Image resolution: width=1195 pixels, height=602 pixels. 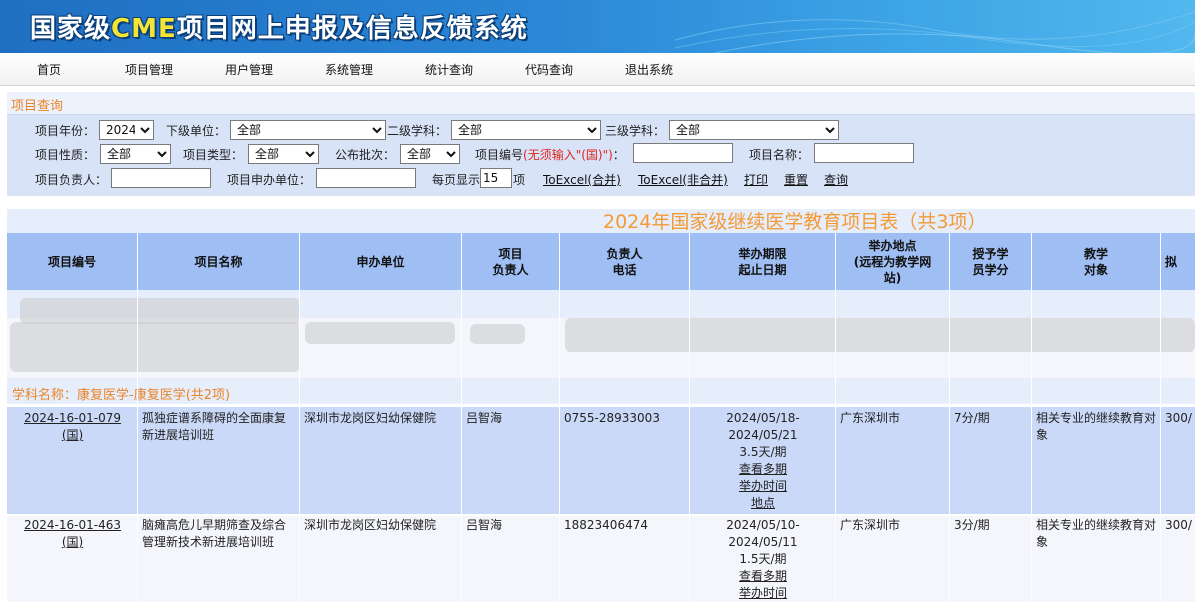 I want to click on level2-subject-select: 全部, so click(x=526, y=130).